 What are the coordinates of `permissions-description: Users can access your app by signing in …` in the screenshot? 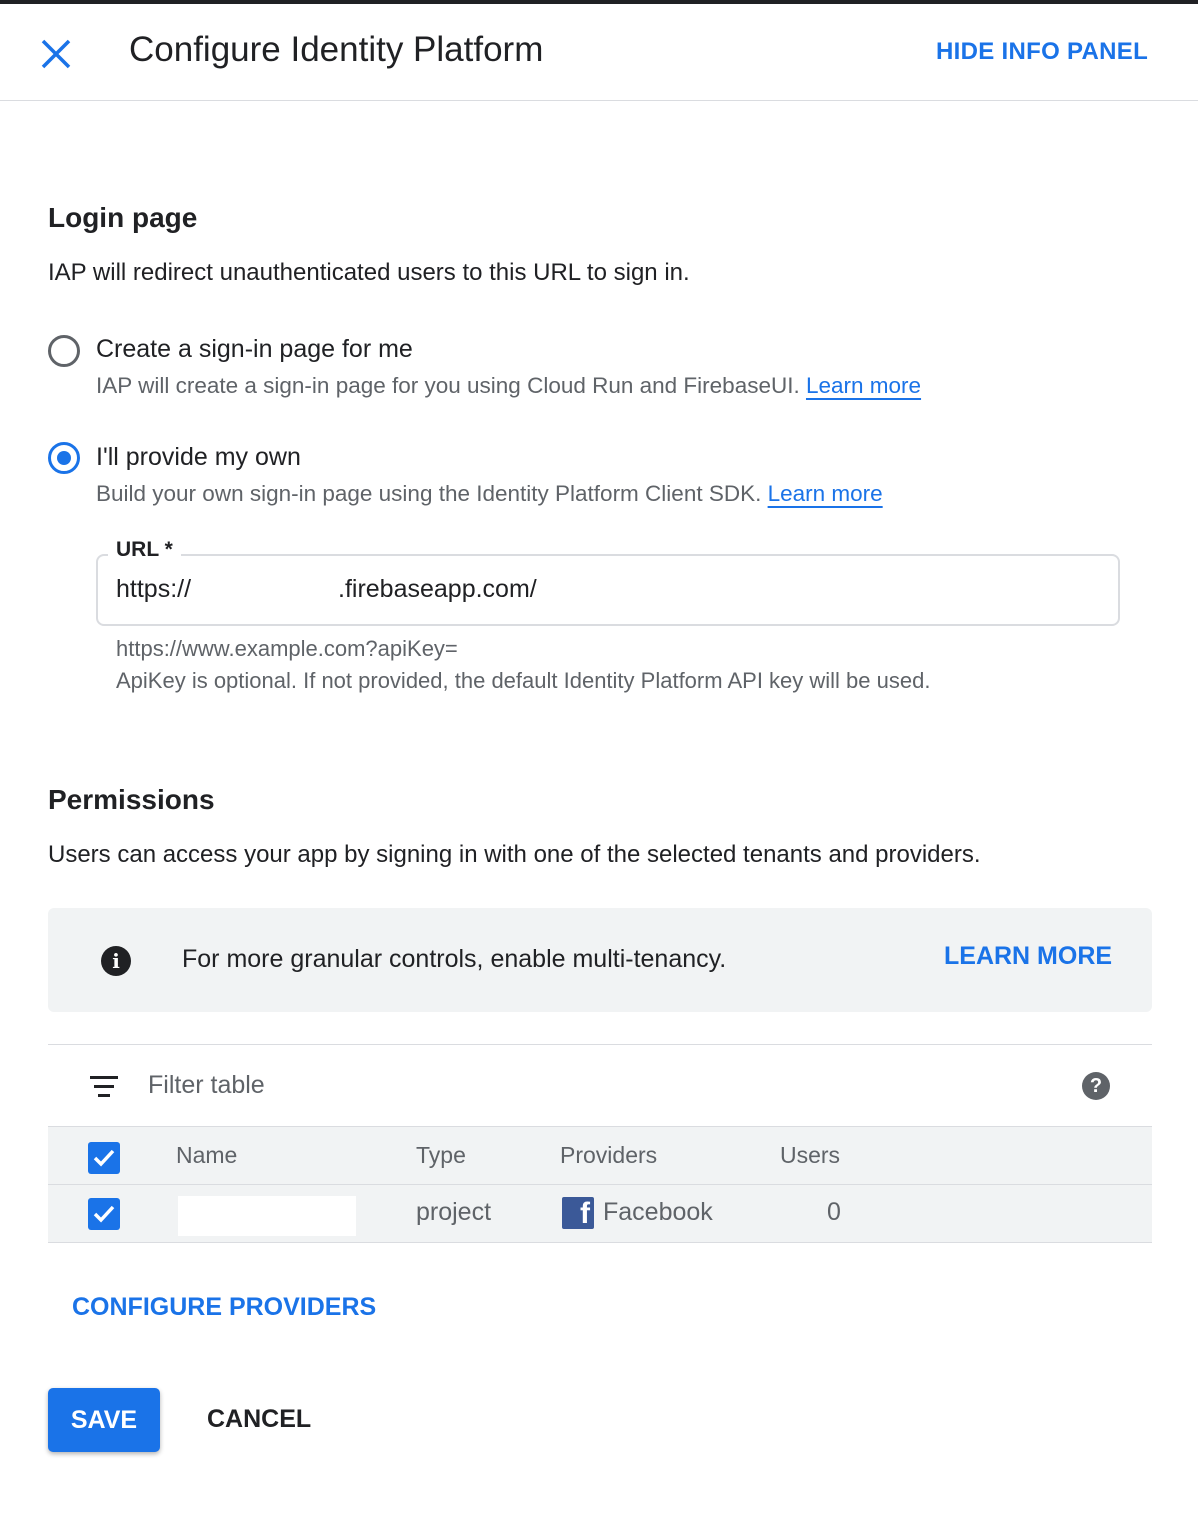 It's located at (514, 854).